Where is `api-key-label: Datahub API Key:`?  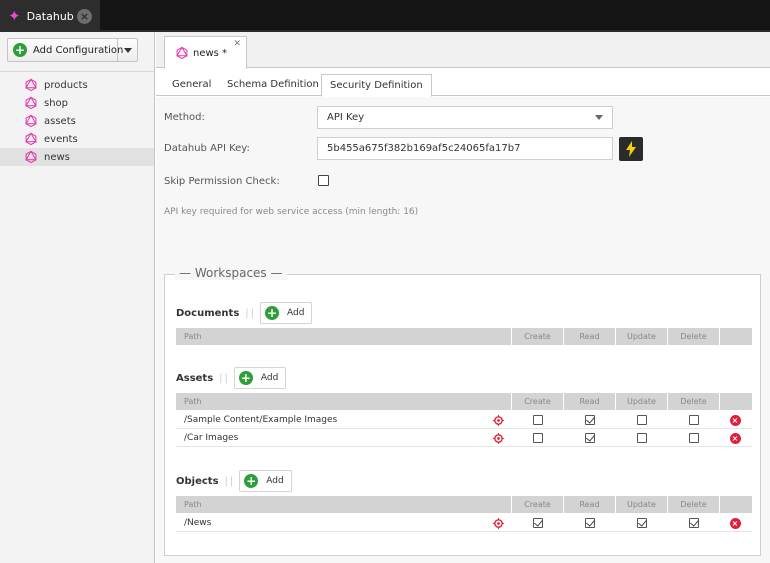 api-key-label: Datahub API Key: is located at coordinates (207, 148).